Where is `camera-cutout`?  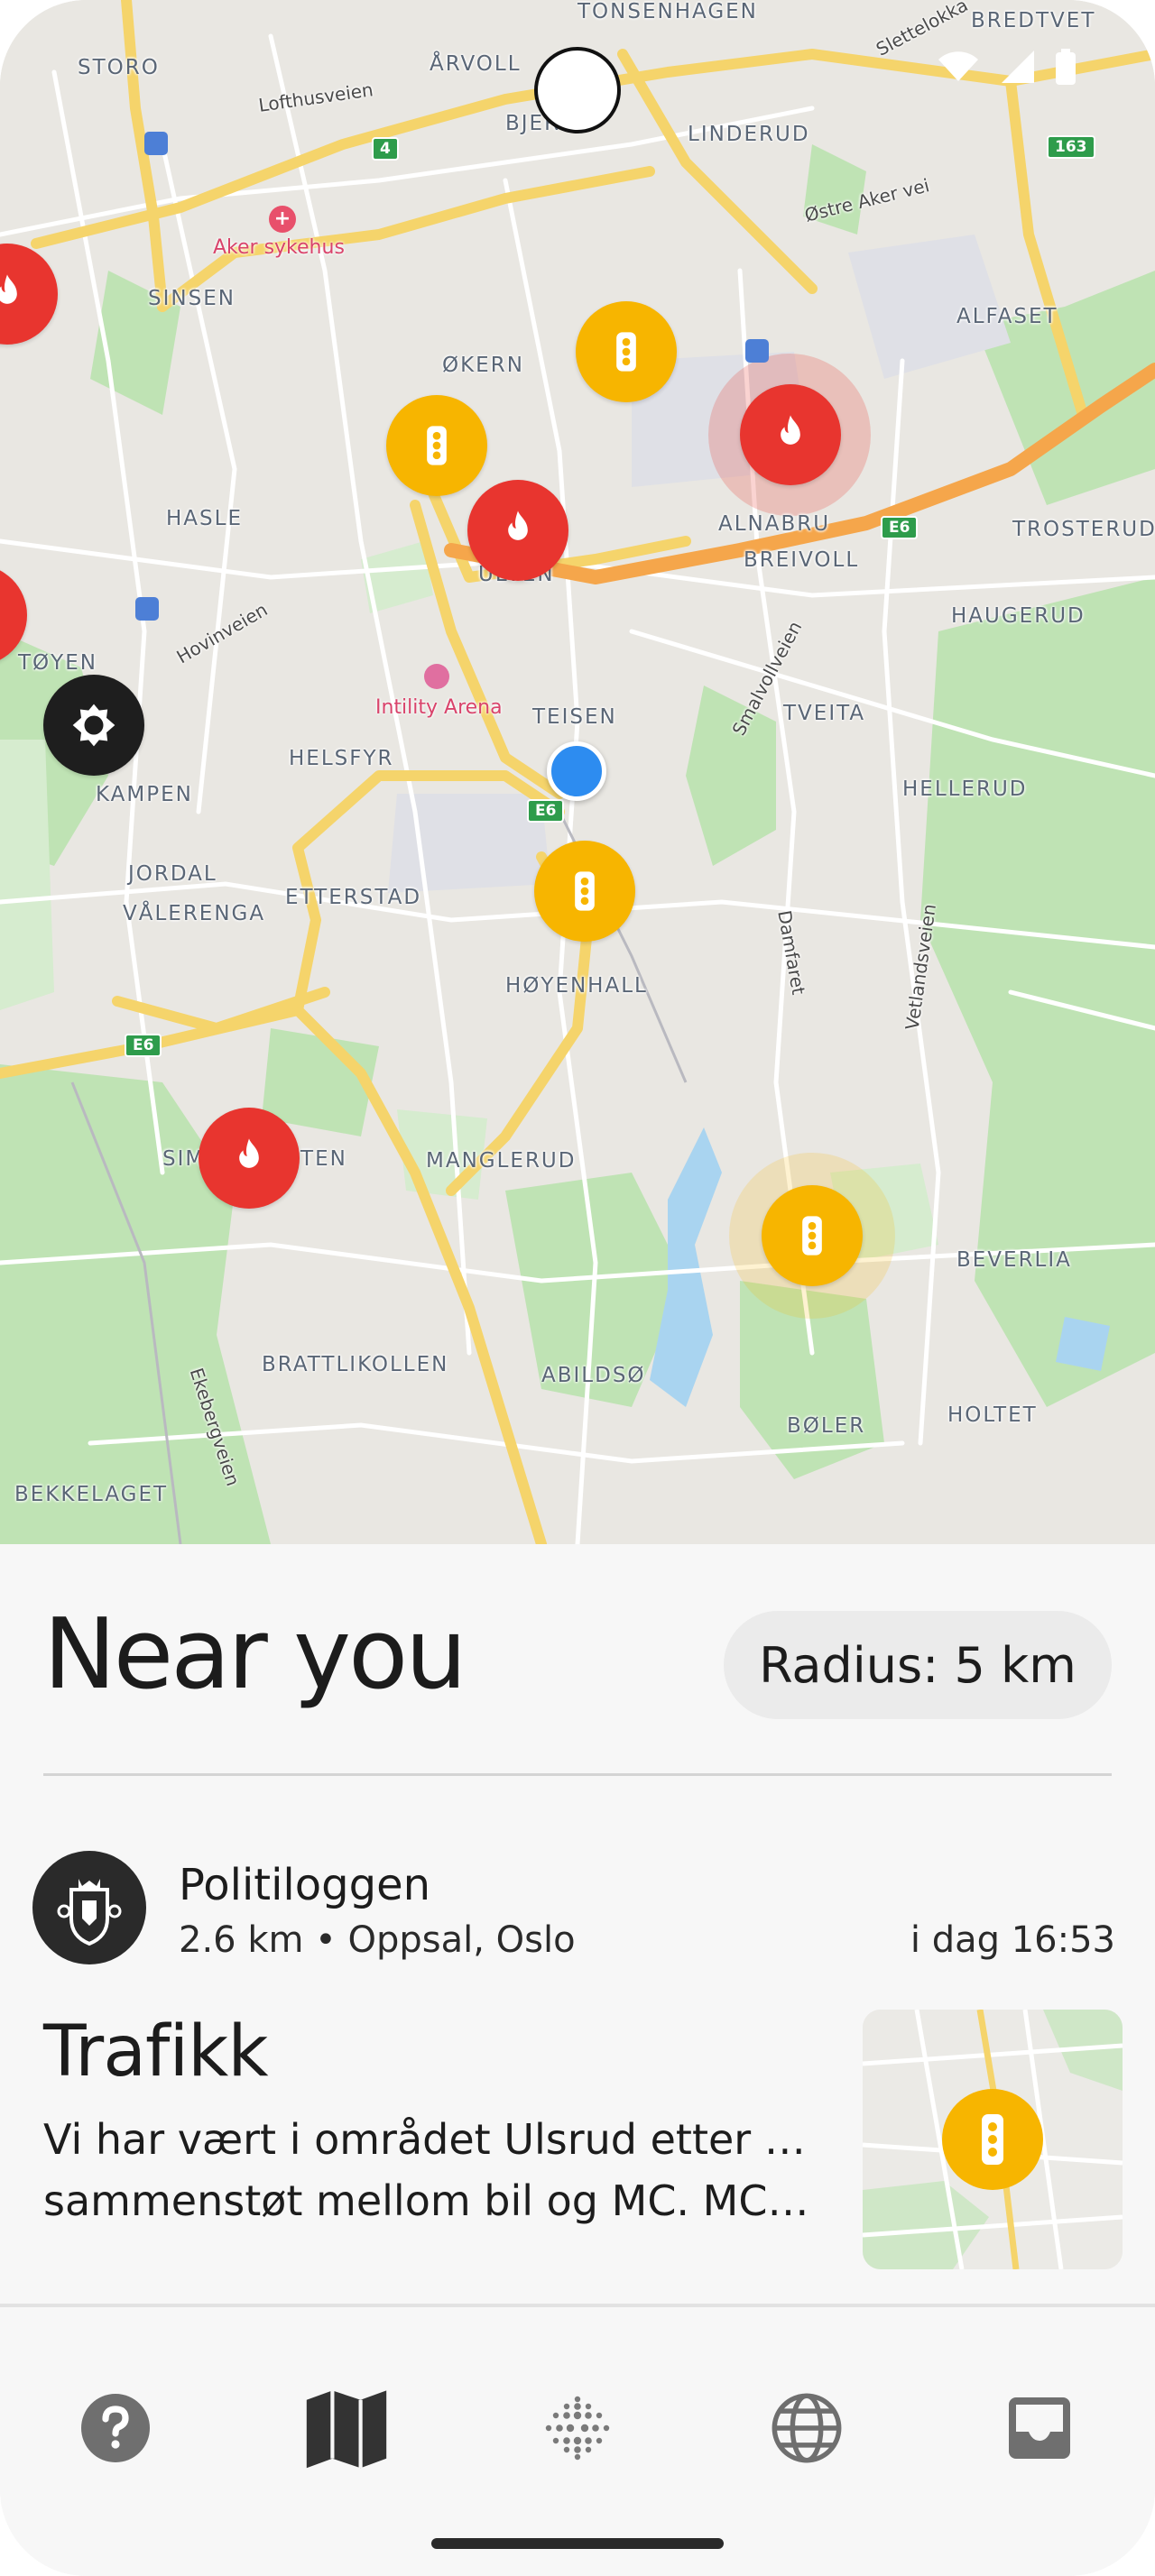 camera-cutout is located at coordinates (577, 90).